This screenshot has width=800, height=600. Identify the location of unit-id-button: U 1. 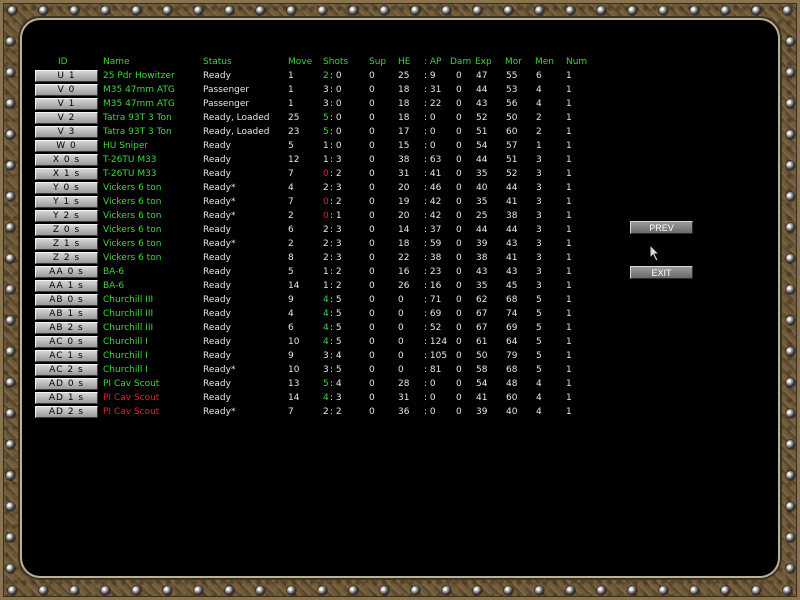
(66, 76).